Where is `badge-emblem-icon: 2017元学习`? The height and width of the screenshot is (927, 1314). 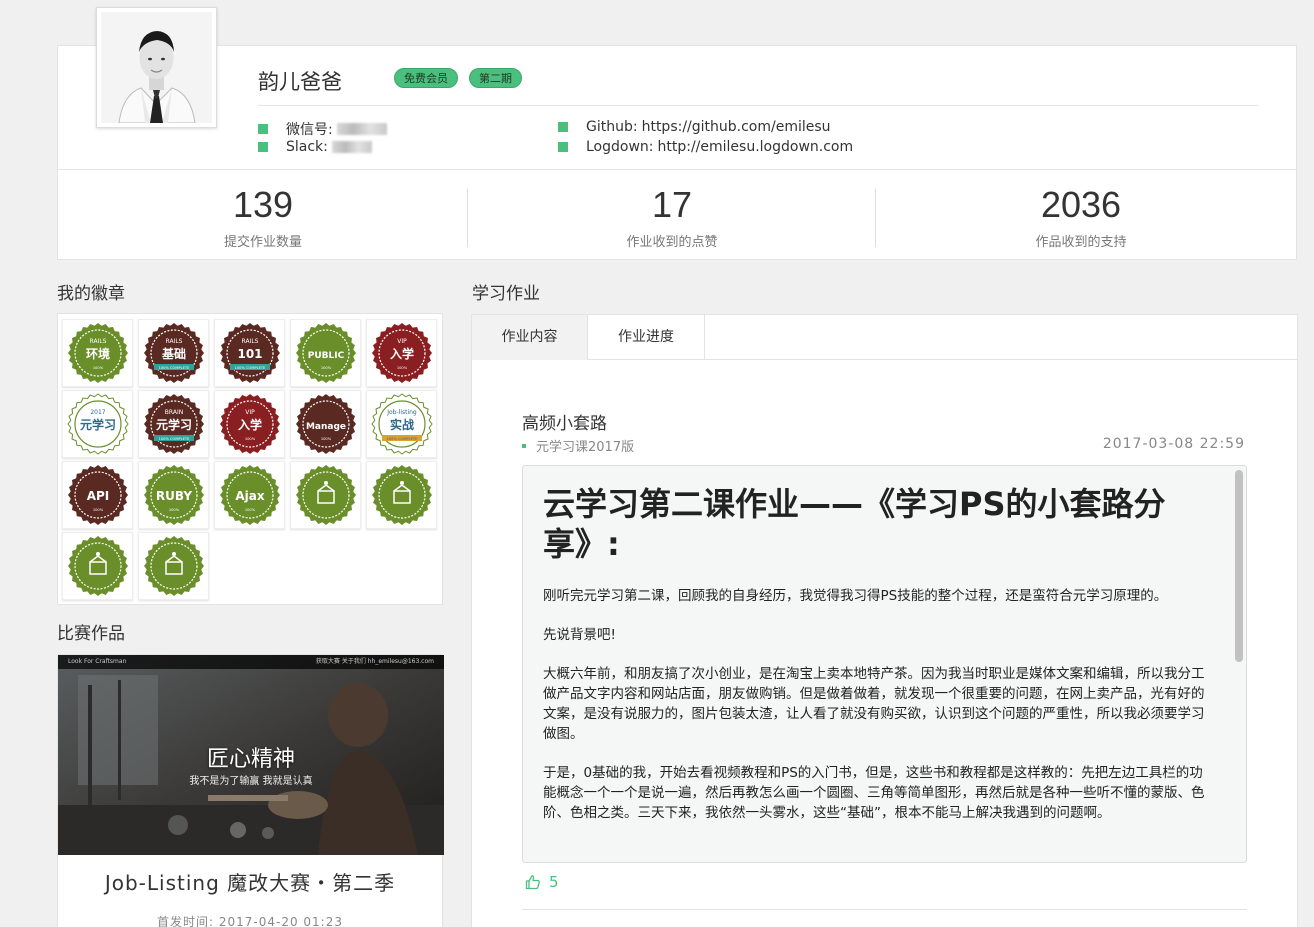 badge-emblem-icon: 2017元学习 is located at coordinates (97, 424).